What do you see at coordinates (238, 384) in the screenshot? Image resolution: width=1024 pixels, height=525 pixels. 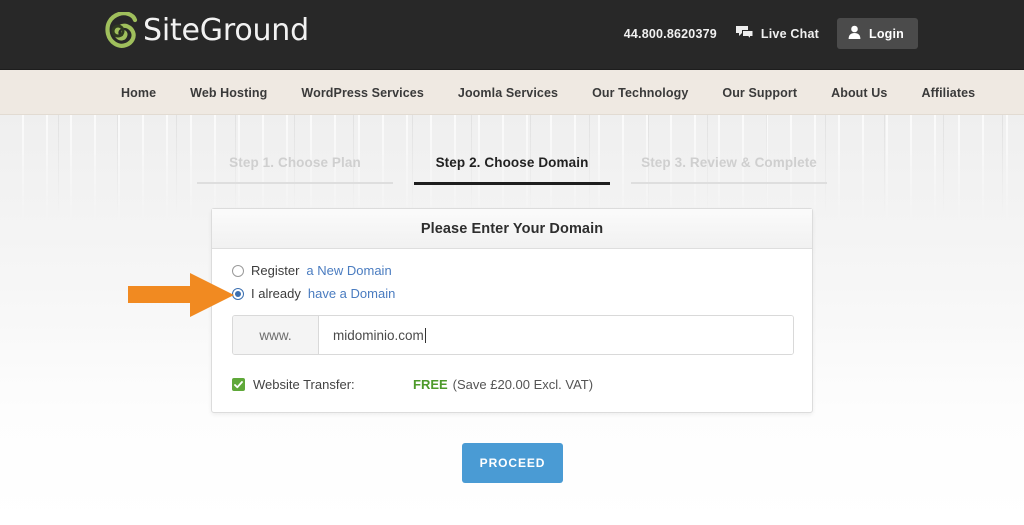 I see `checkbox-website-transfer` at bounding box center [238, 384].